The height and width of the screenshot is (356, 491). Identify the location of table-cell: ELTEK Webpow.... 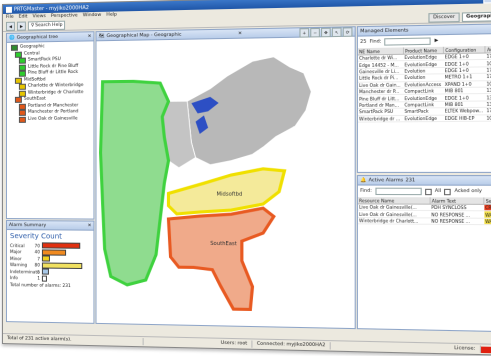
(465, 111).